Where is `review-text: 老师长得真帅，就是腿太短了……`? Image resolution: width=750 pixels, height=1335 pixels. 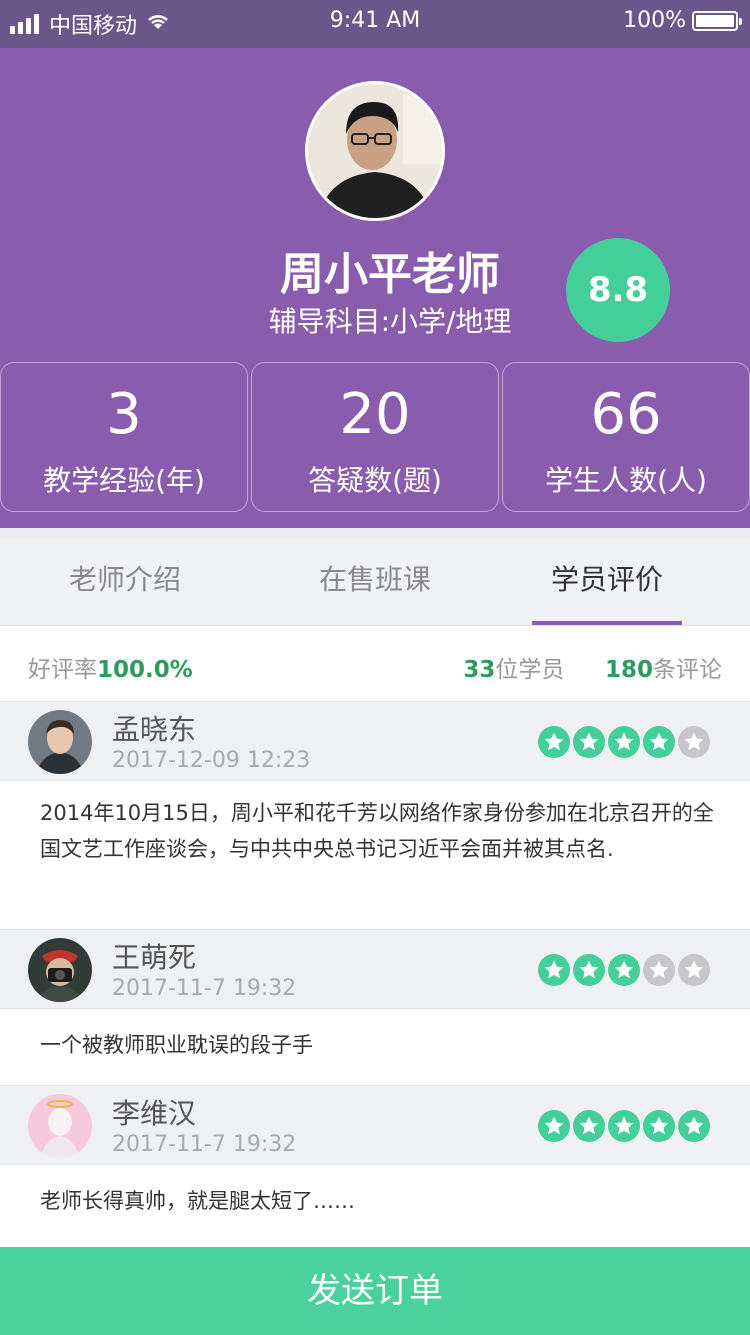
review-text: 老师长得真帅，就是腿太短了…… is located at coordinates (375, 1206).